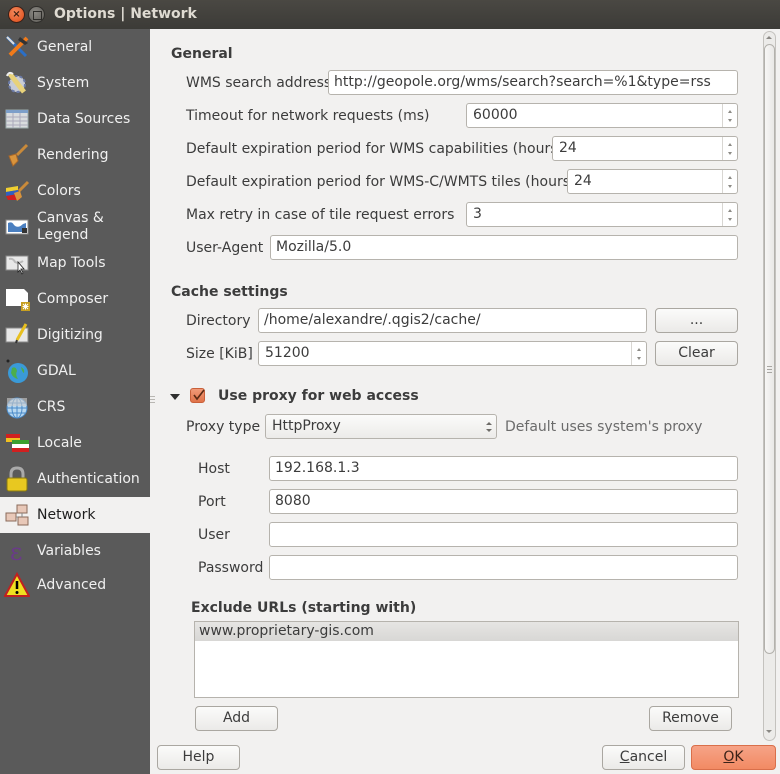  I want to click on maximize-window-button, so click(36, 14).